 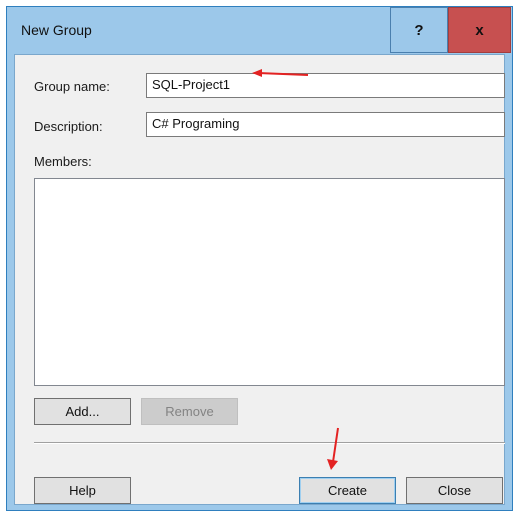 I want to click on description-field: C# Programing, so click(x=325, y=124).